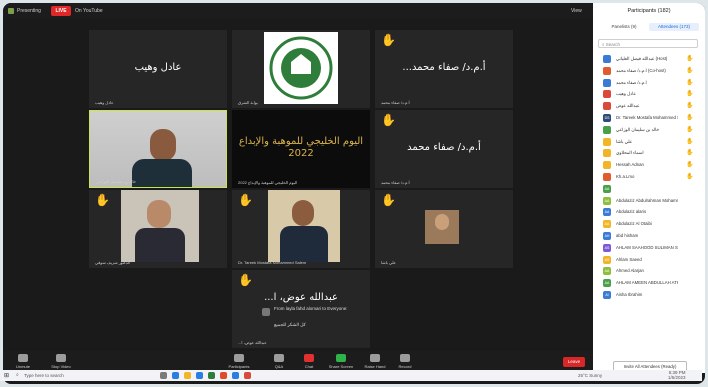 Image resolution: width=708 pixels, height=387 pixels. What do you see at coordinates (239, 358) in the screenshot?
I see `people-icon` at bounding box center [239, 358].